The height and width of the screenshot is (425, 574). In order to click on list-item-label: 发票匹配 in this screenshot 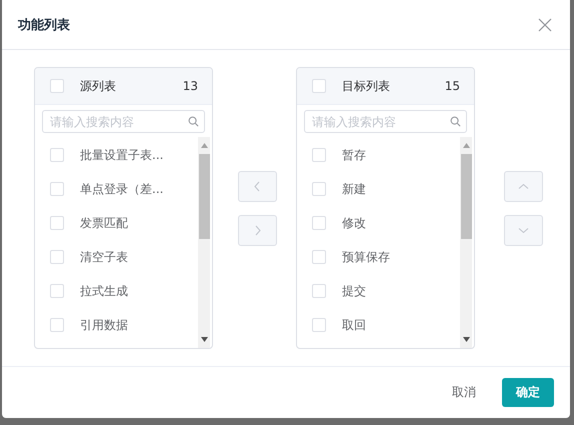, I will do `click(104, 223)`.